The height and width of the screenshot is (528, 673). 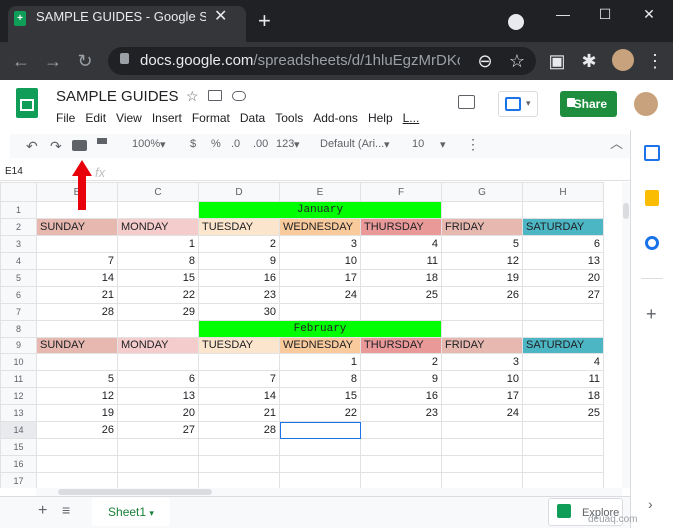 I want to click on forward-icon: →, so click(x=53, y=61).